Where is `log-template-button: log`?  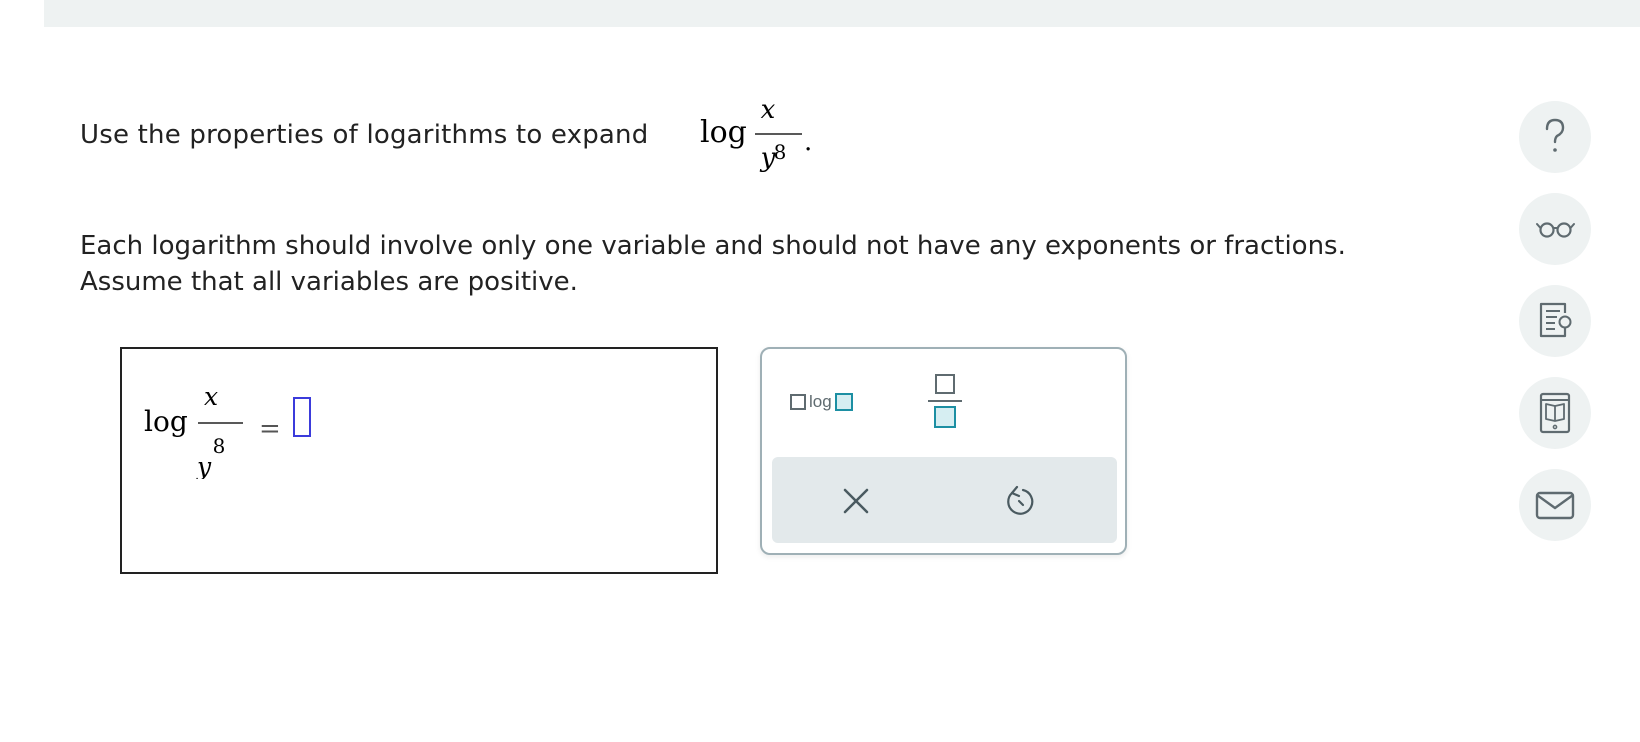
log-template-button: log is located at coordinates (828, 402).